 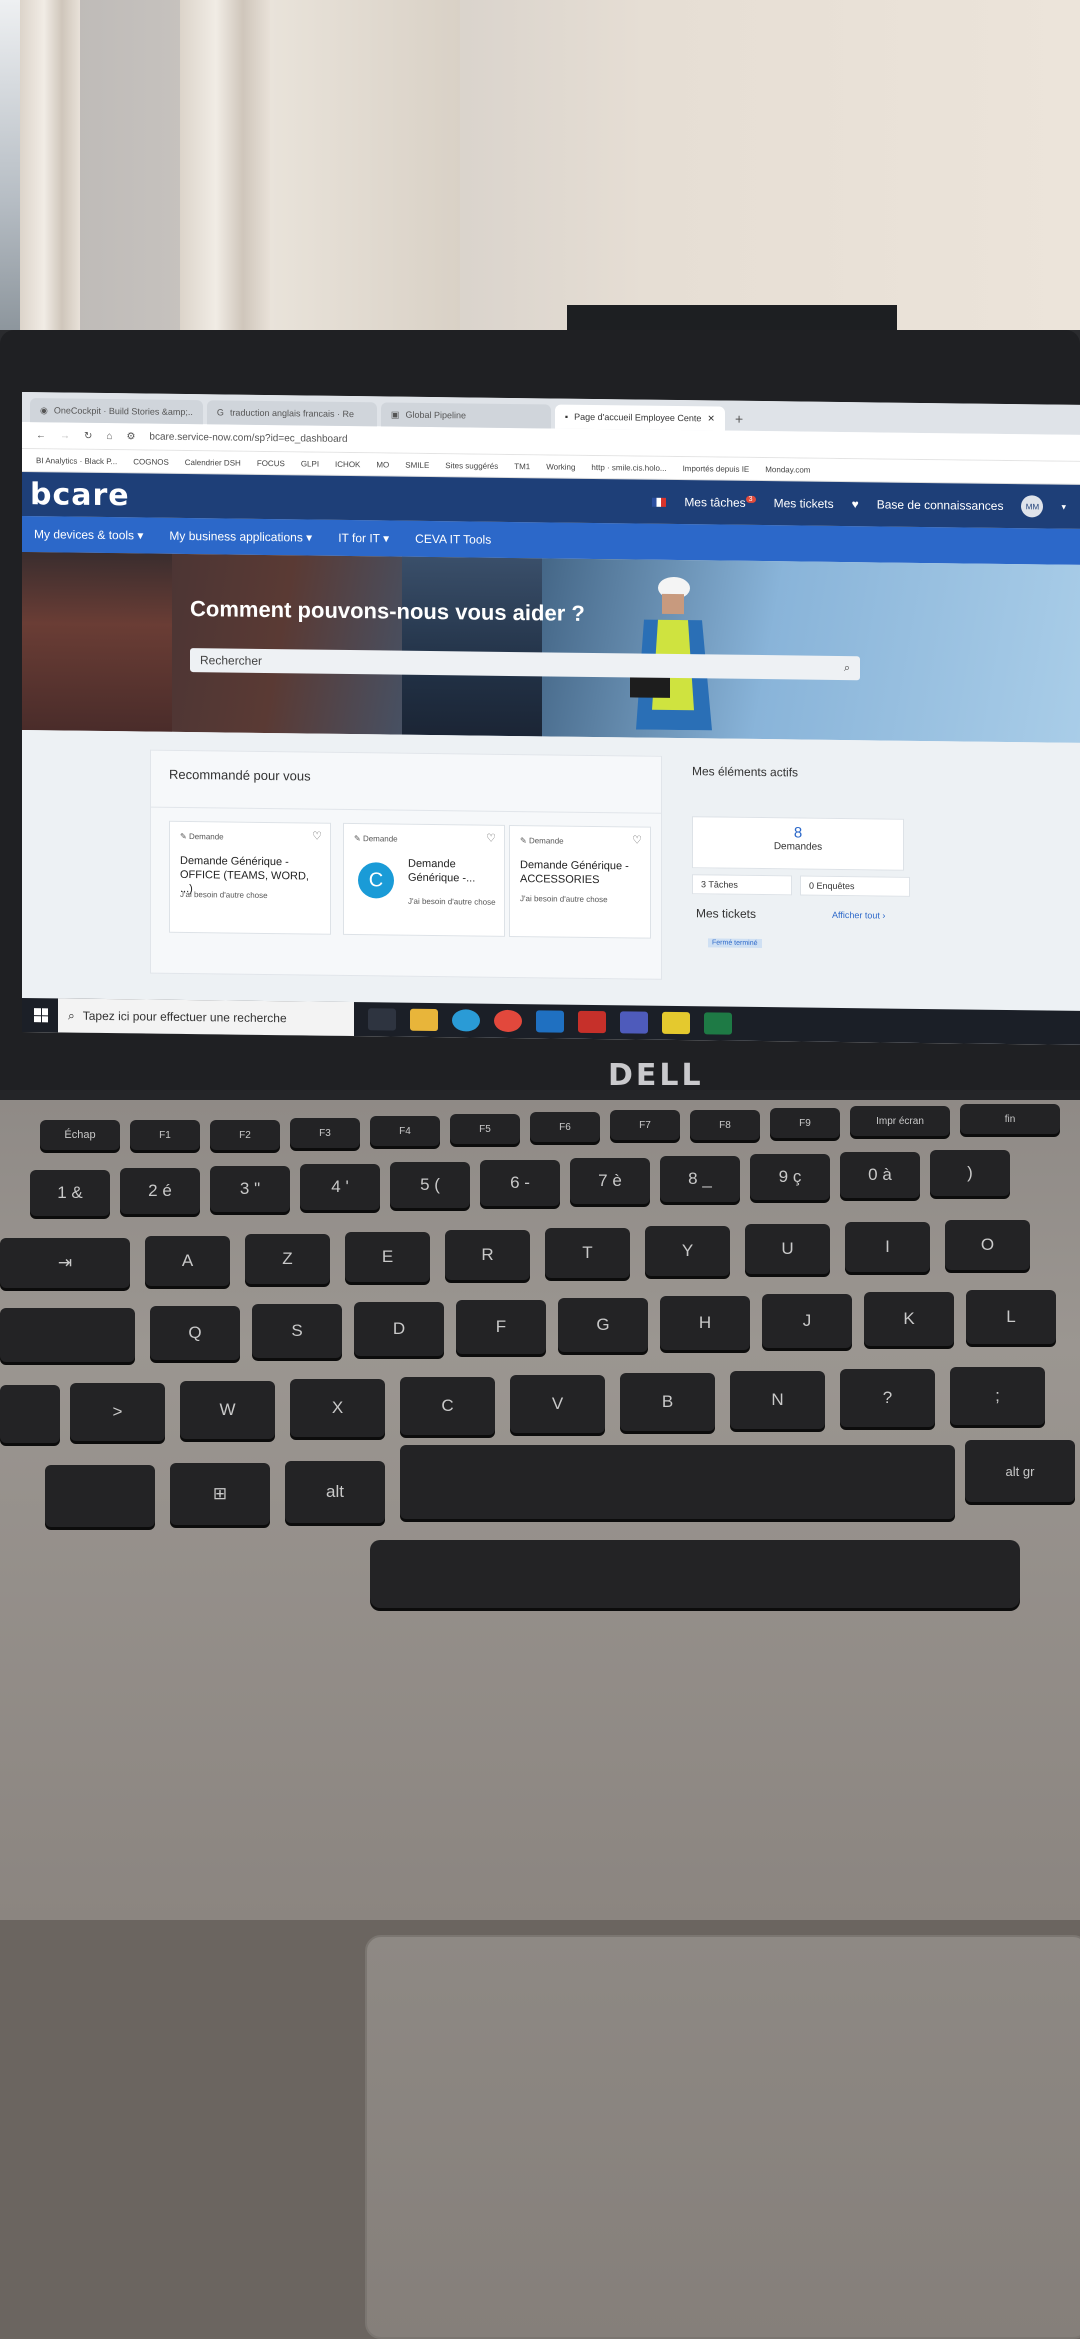 I want to click on bookmark: FOCUS, so click(x=271, y=462).